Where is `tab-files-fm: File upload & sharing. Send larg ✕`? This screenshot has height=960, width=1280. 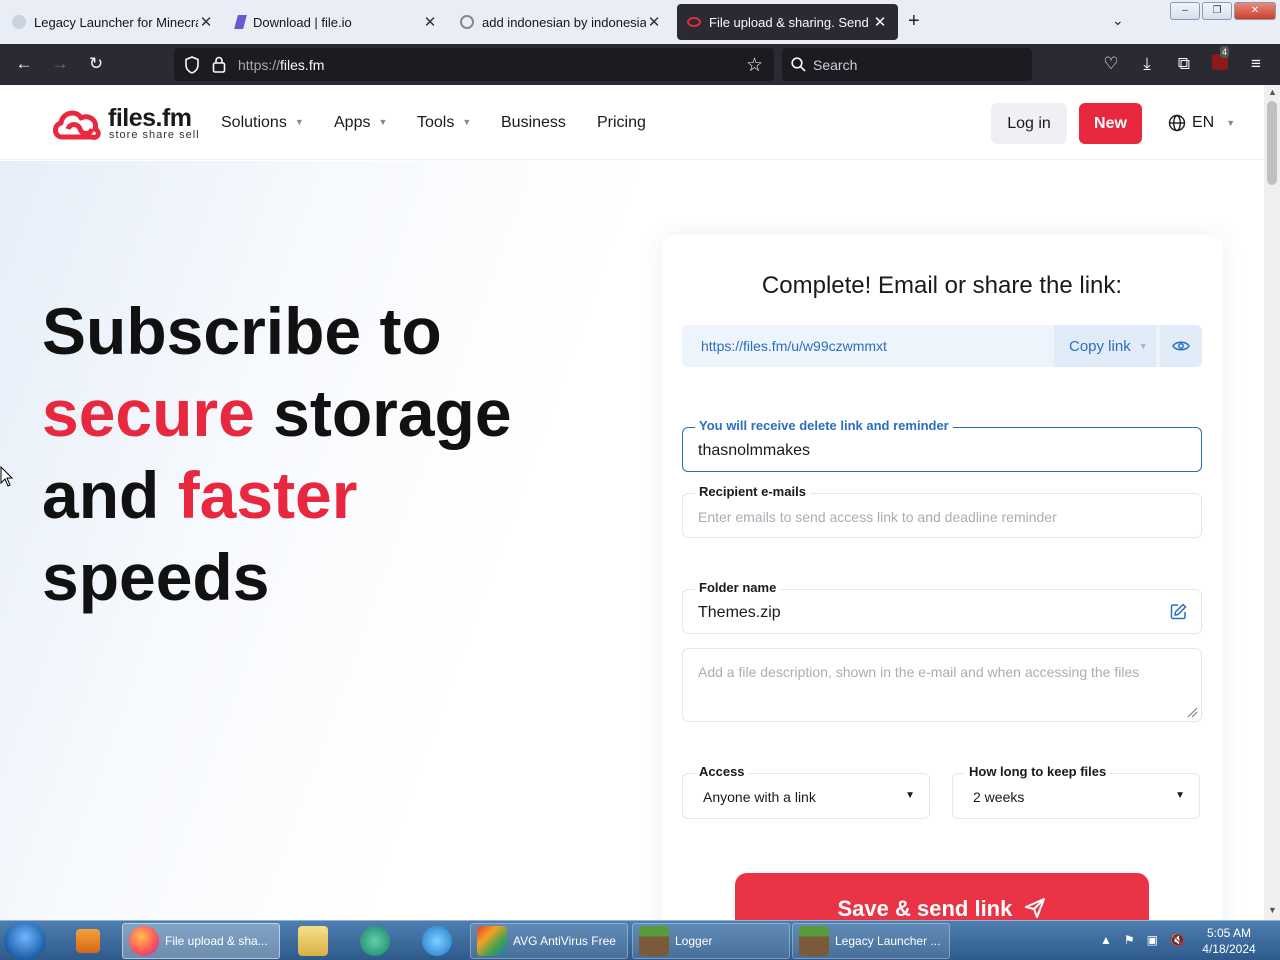 tab-files-fm: File upload & sharing. Send larg ✕ is located at coordinates (787, 22).